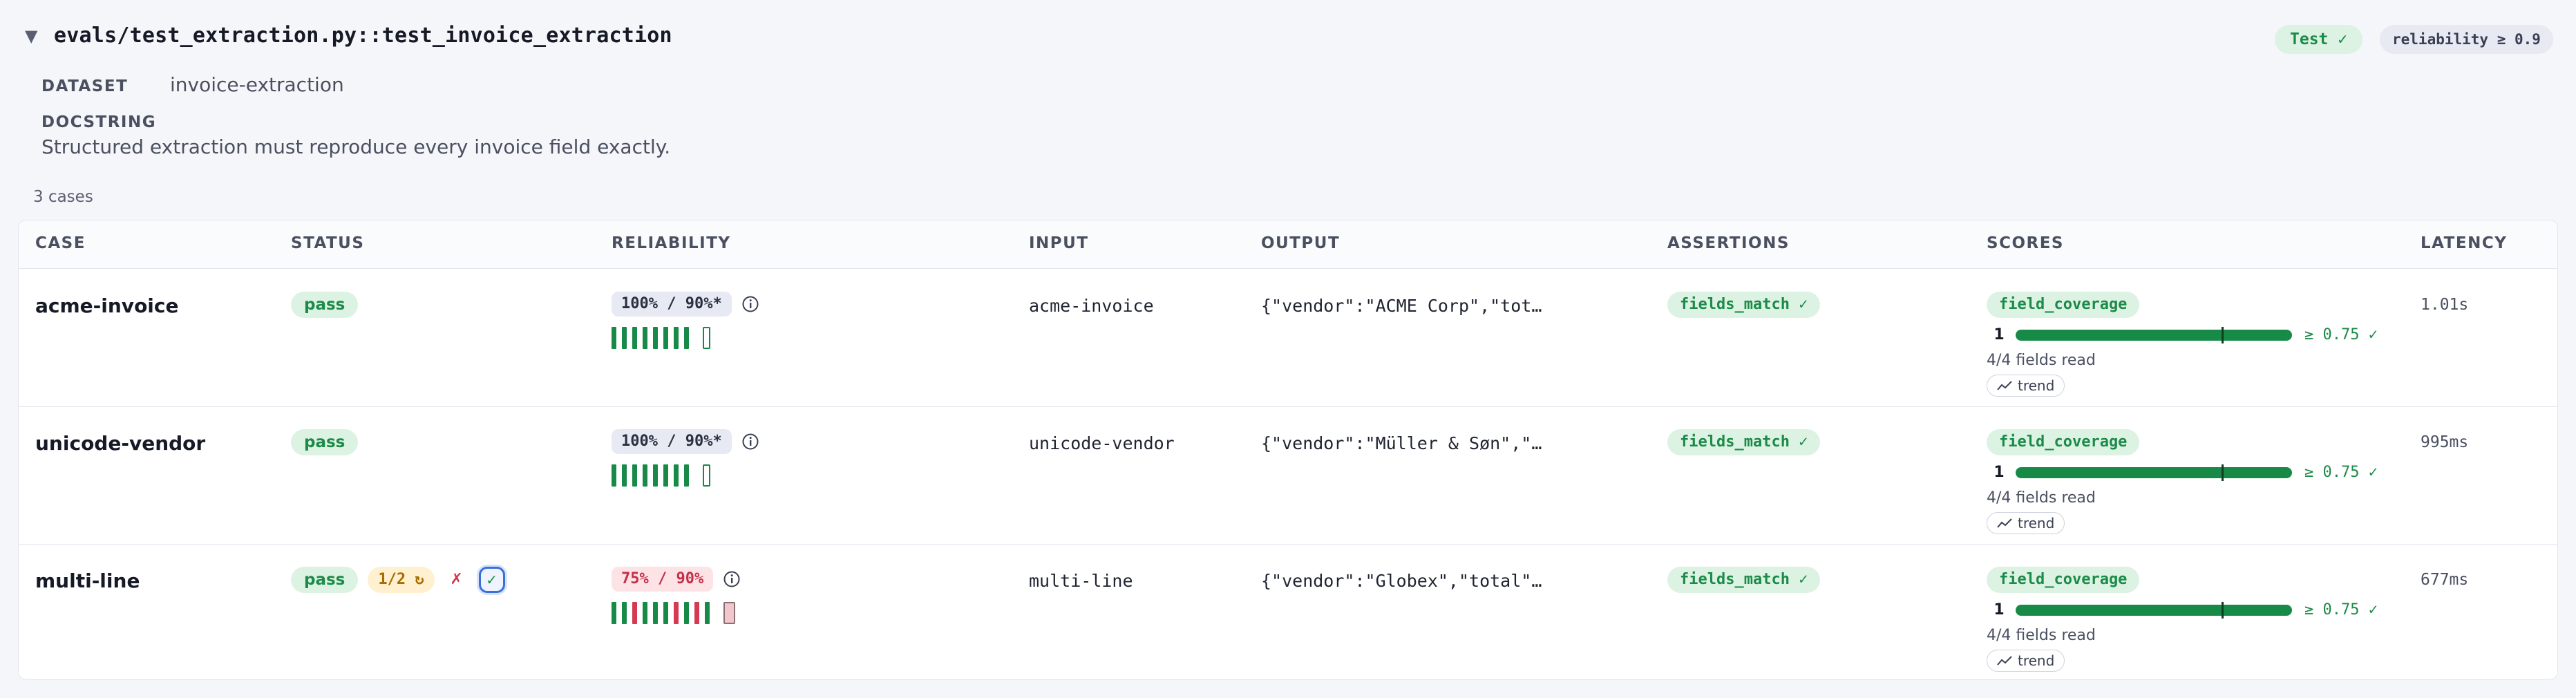 This screenshot has width=2576, height=698. What do you see at coordinates (60, 243) in the screenshot?
I see `col-case: CASE` at bounding box center [60, 243].